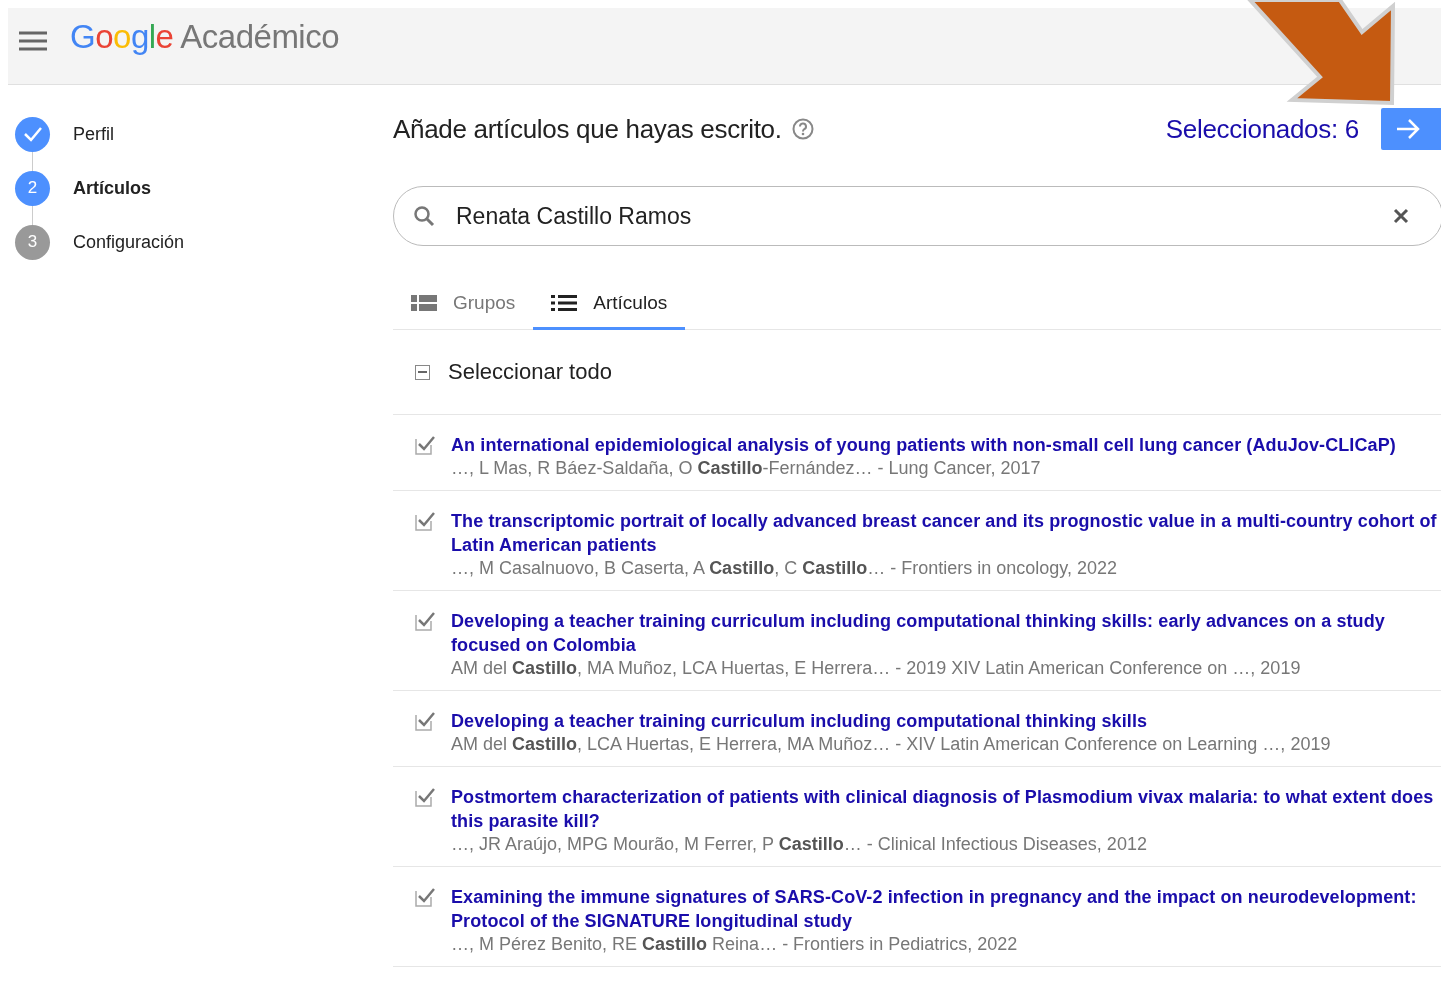  Describe the element at coordinates (802, 129) in the screenshot. I see `help-icon` at that location.